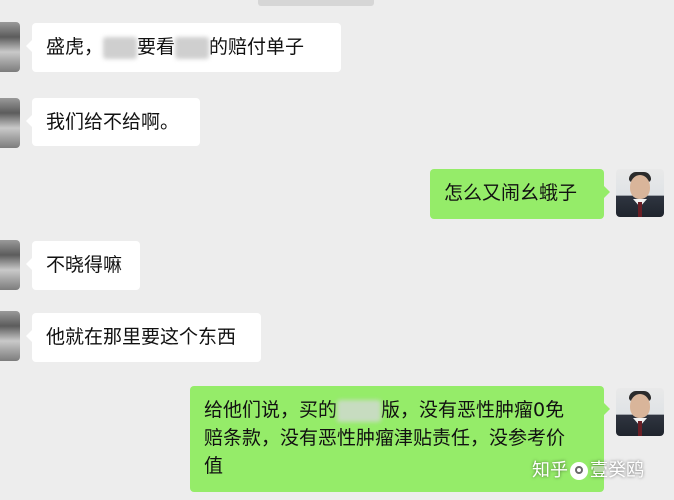 This screenshot has height=500, width=674. I want to click on message-text: 给他们说，买的, so click(271, 410).